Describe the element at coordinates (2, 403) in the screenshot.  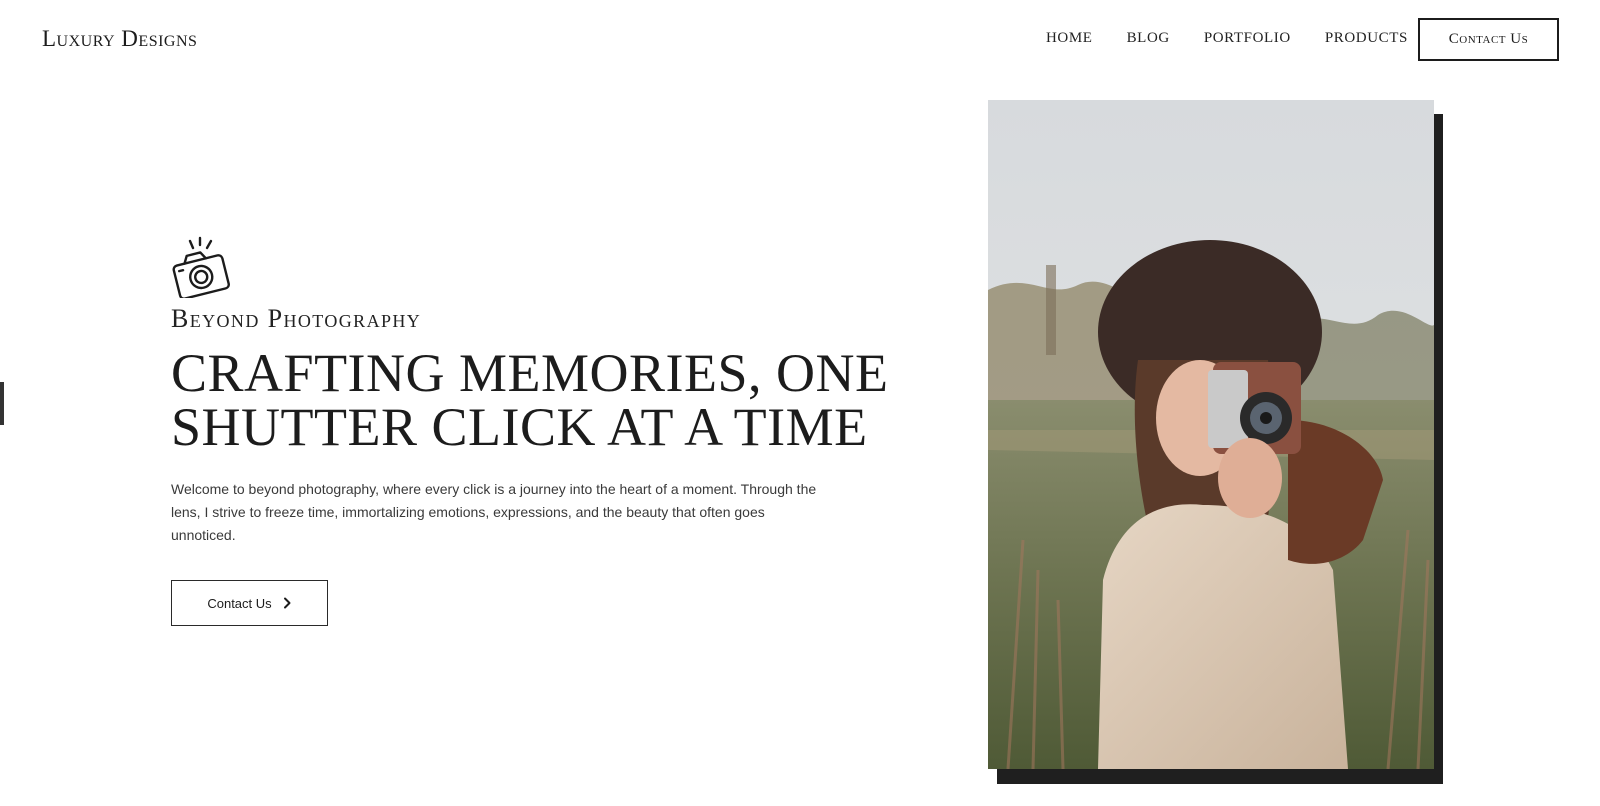
I see `side-edge-tab` at that location.